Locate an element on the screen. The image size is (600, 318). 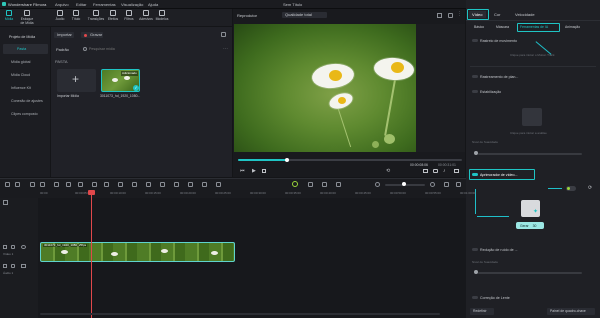
render-icon is located at coordinates (295, 184).